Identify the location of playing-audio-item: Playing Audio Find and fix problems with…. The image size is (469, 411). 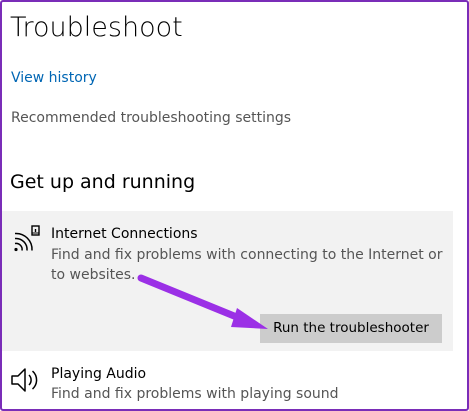
(227, 383).